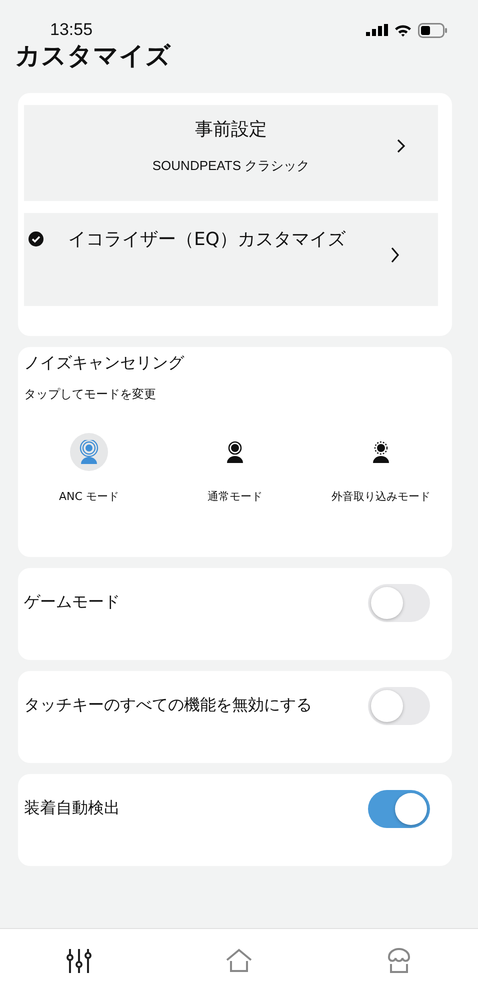  Describe the element at coordinates (403, 30) in the screenshot. I see `wifi-icon` at that location.